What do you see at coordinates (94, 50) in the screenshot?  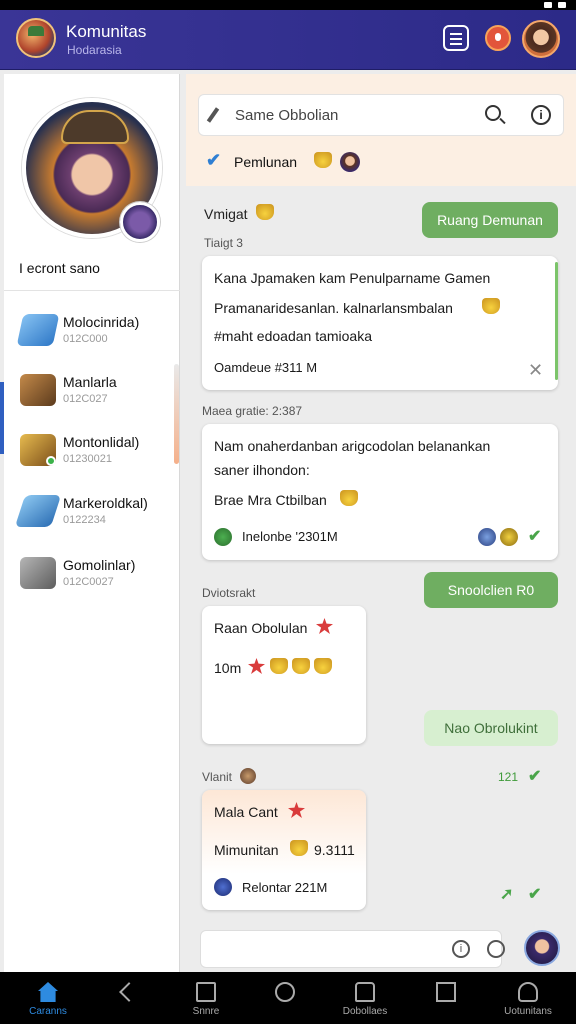 I see `app-subtitle: Hodarasia` at bounding box center [94, 50].